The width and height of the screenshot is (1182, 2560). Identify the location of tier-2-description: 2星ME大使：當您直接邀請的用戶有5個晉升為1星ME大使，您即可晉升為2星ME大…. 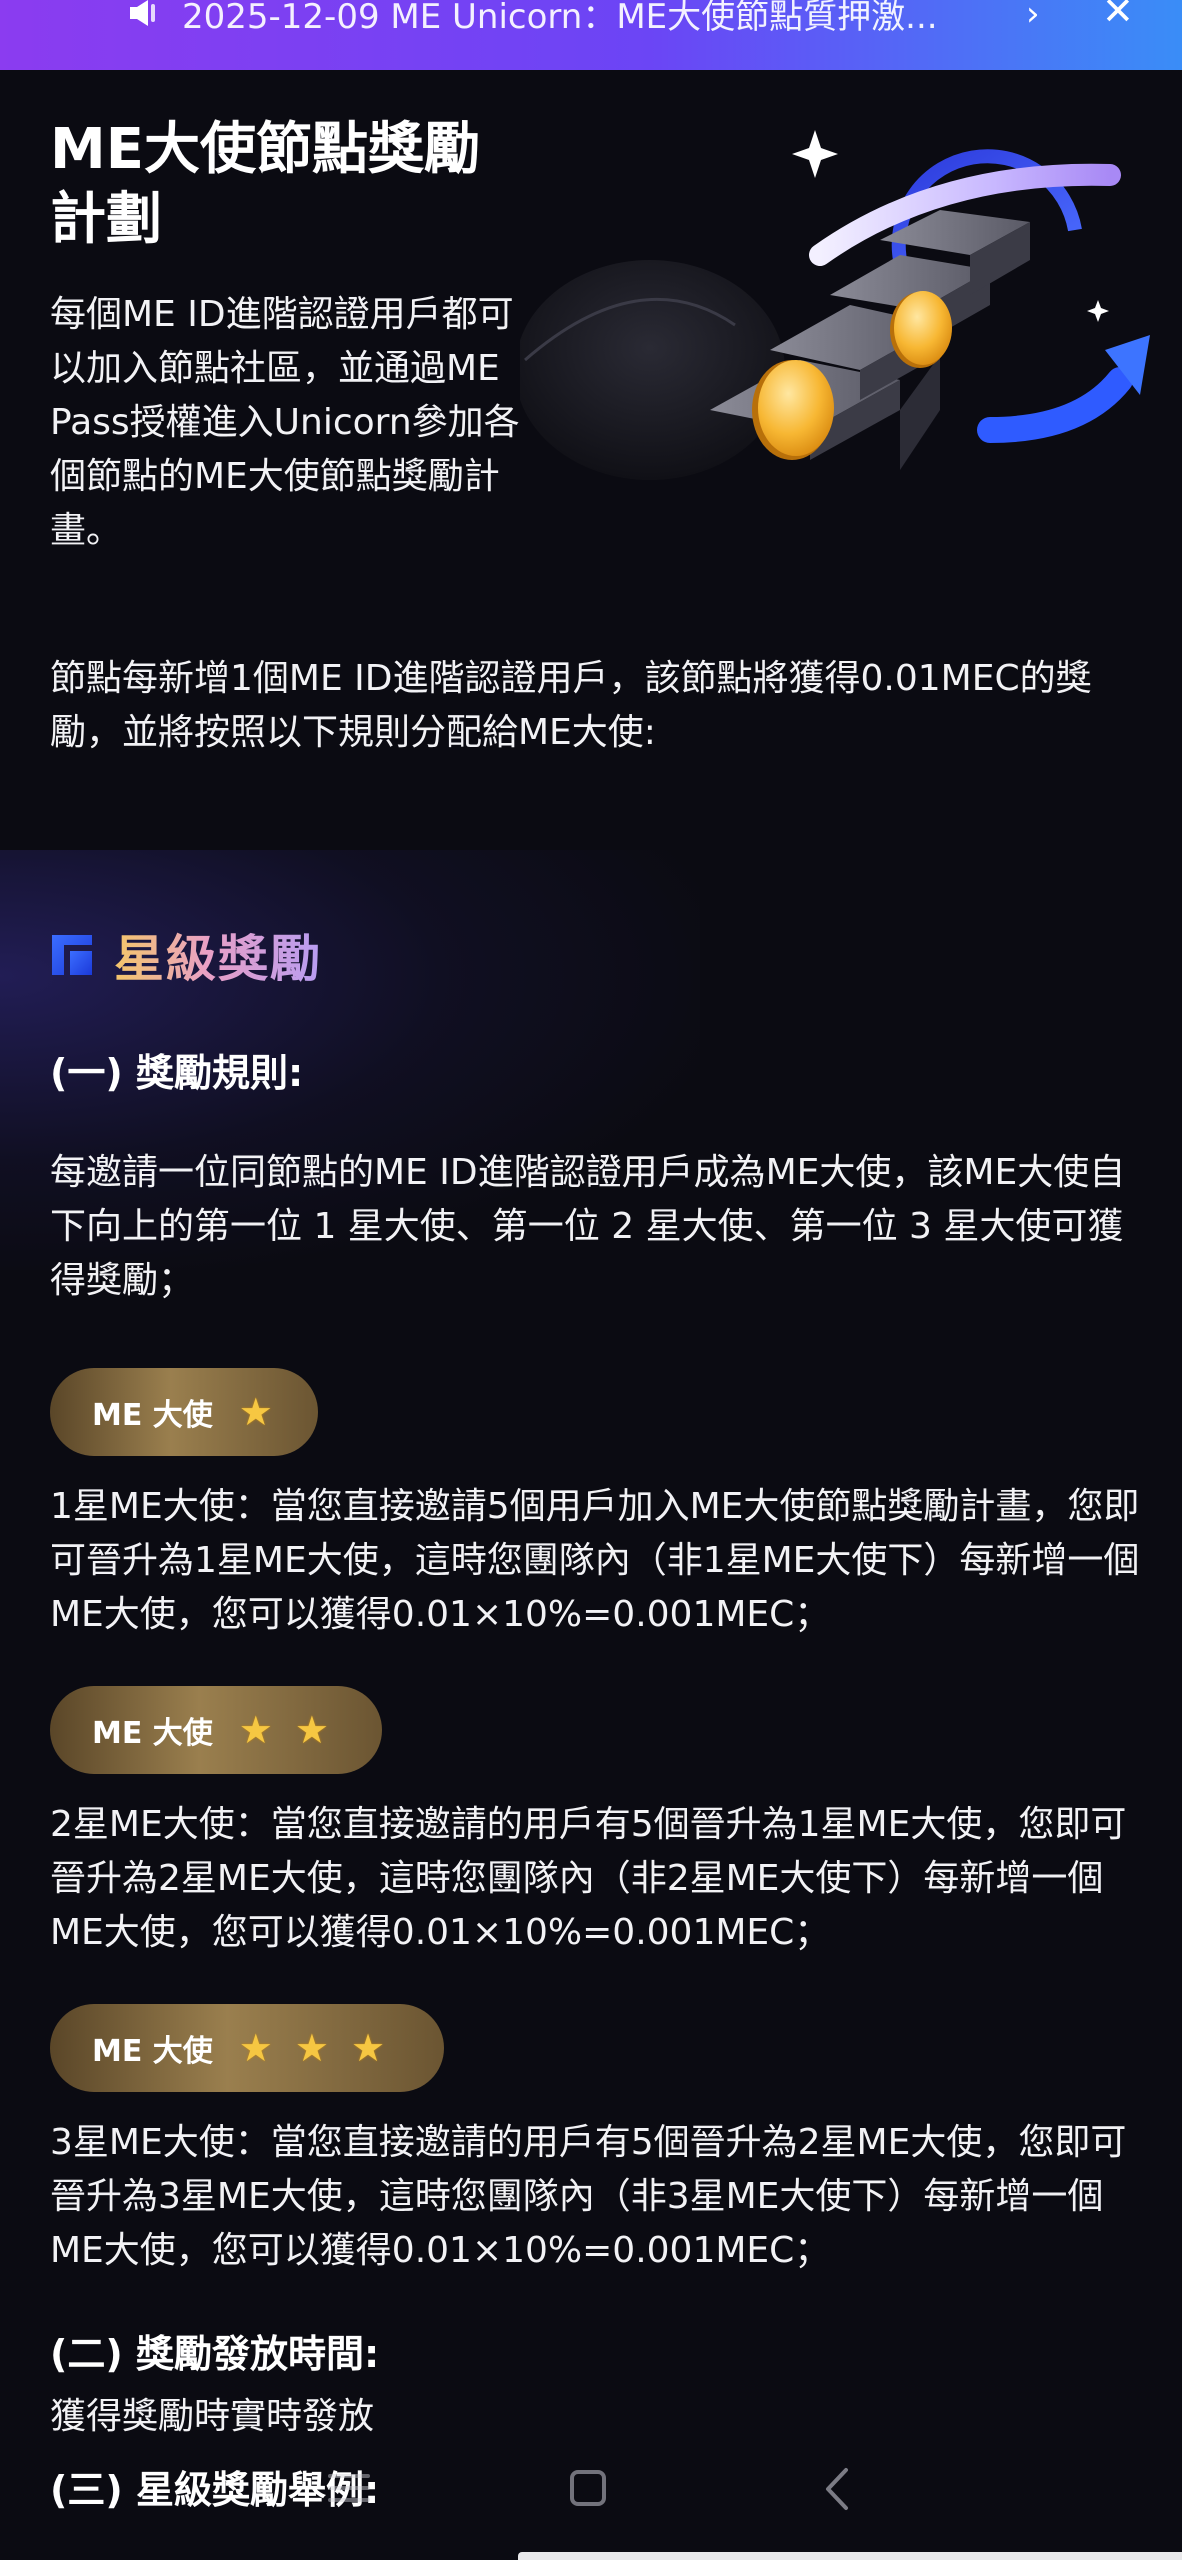
(588, 1878).